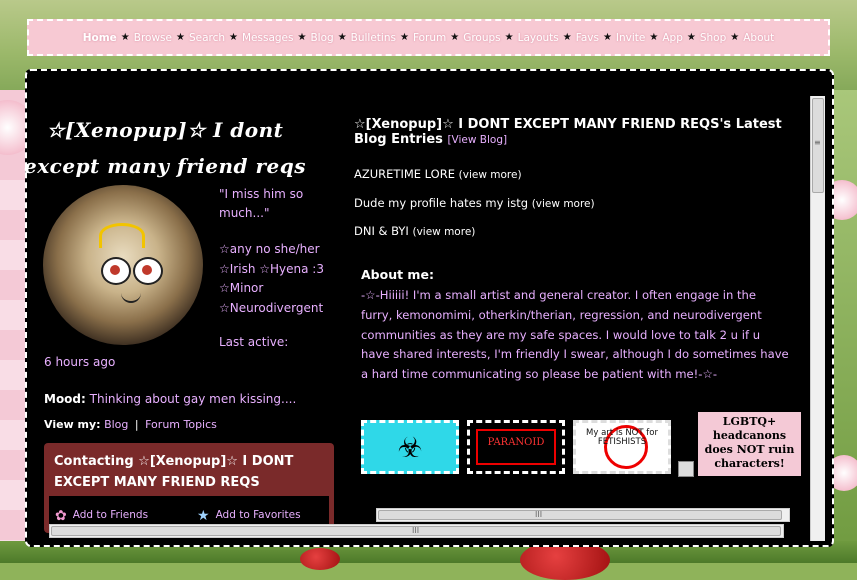  Describe the element at coordinates (72, 424) in the screenshot. I see `view-my-label: View my:` at that location.